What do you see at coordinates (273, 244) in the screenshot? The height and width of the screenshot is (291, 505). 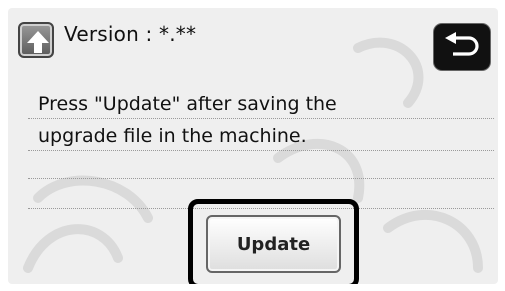 I see `update-button: Update` at bounding box center [273, 244].